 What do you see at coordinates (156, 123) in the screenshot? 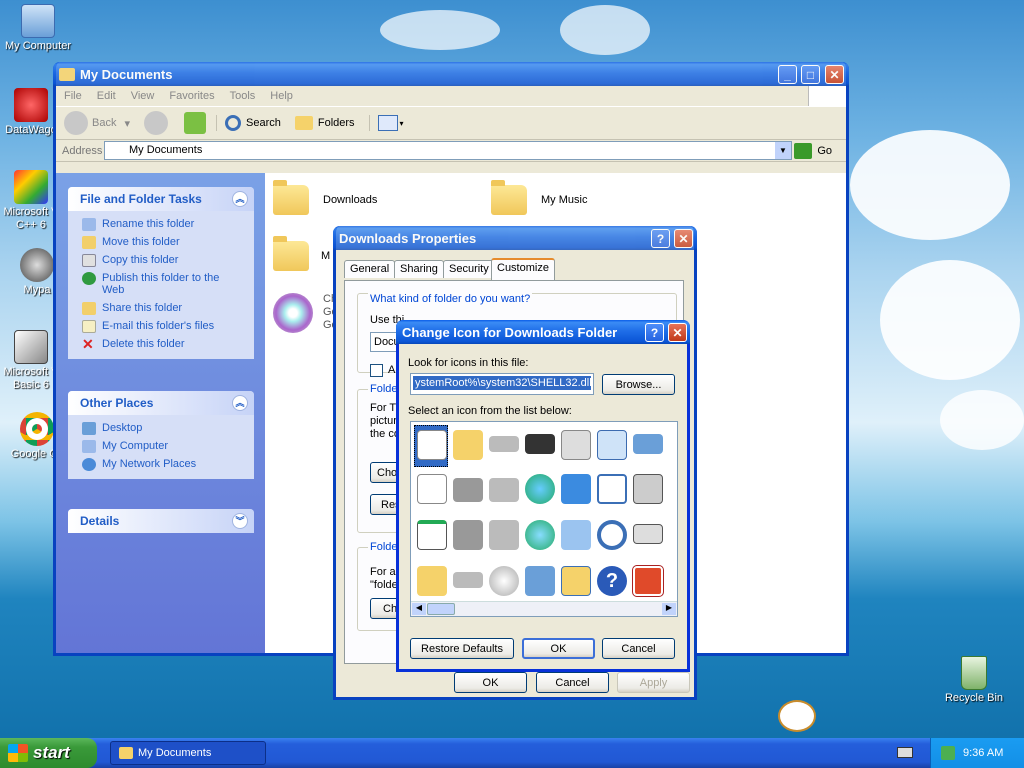
I see `forward-button` at bounding box center [156, 123].